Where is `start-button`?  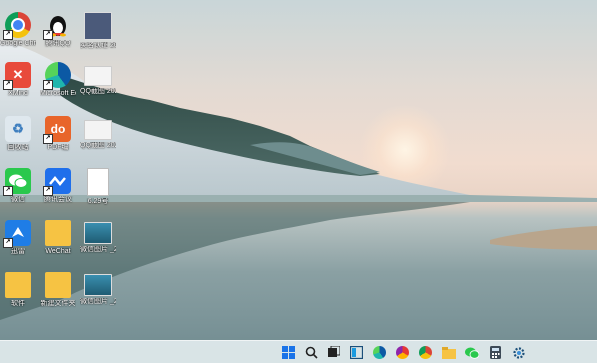 start-button is located at coordinates (288, 352).